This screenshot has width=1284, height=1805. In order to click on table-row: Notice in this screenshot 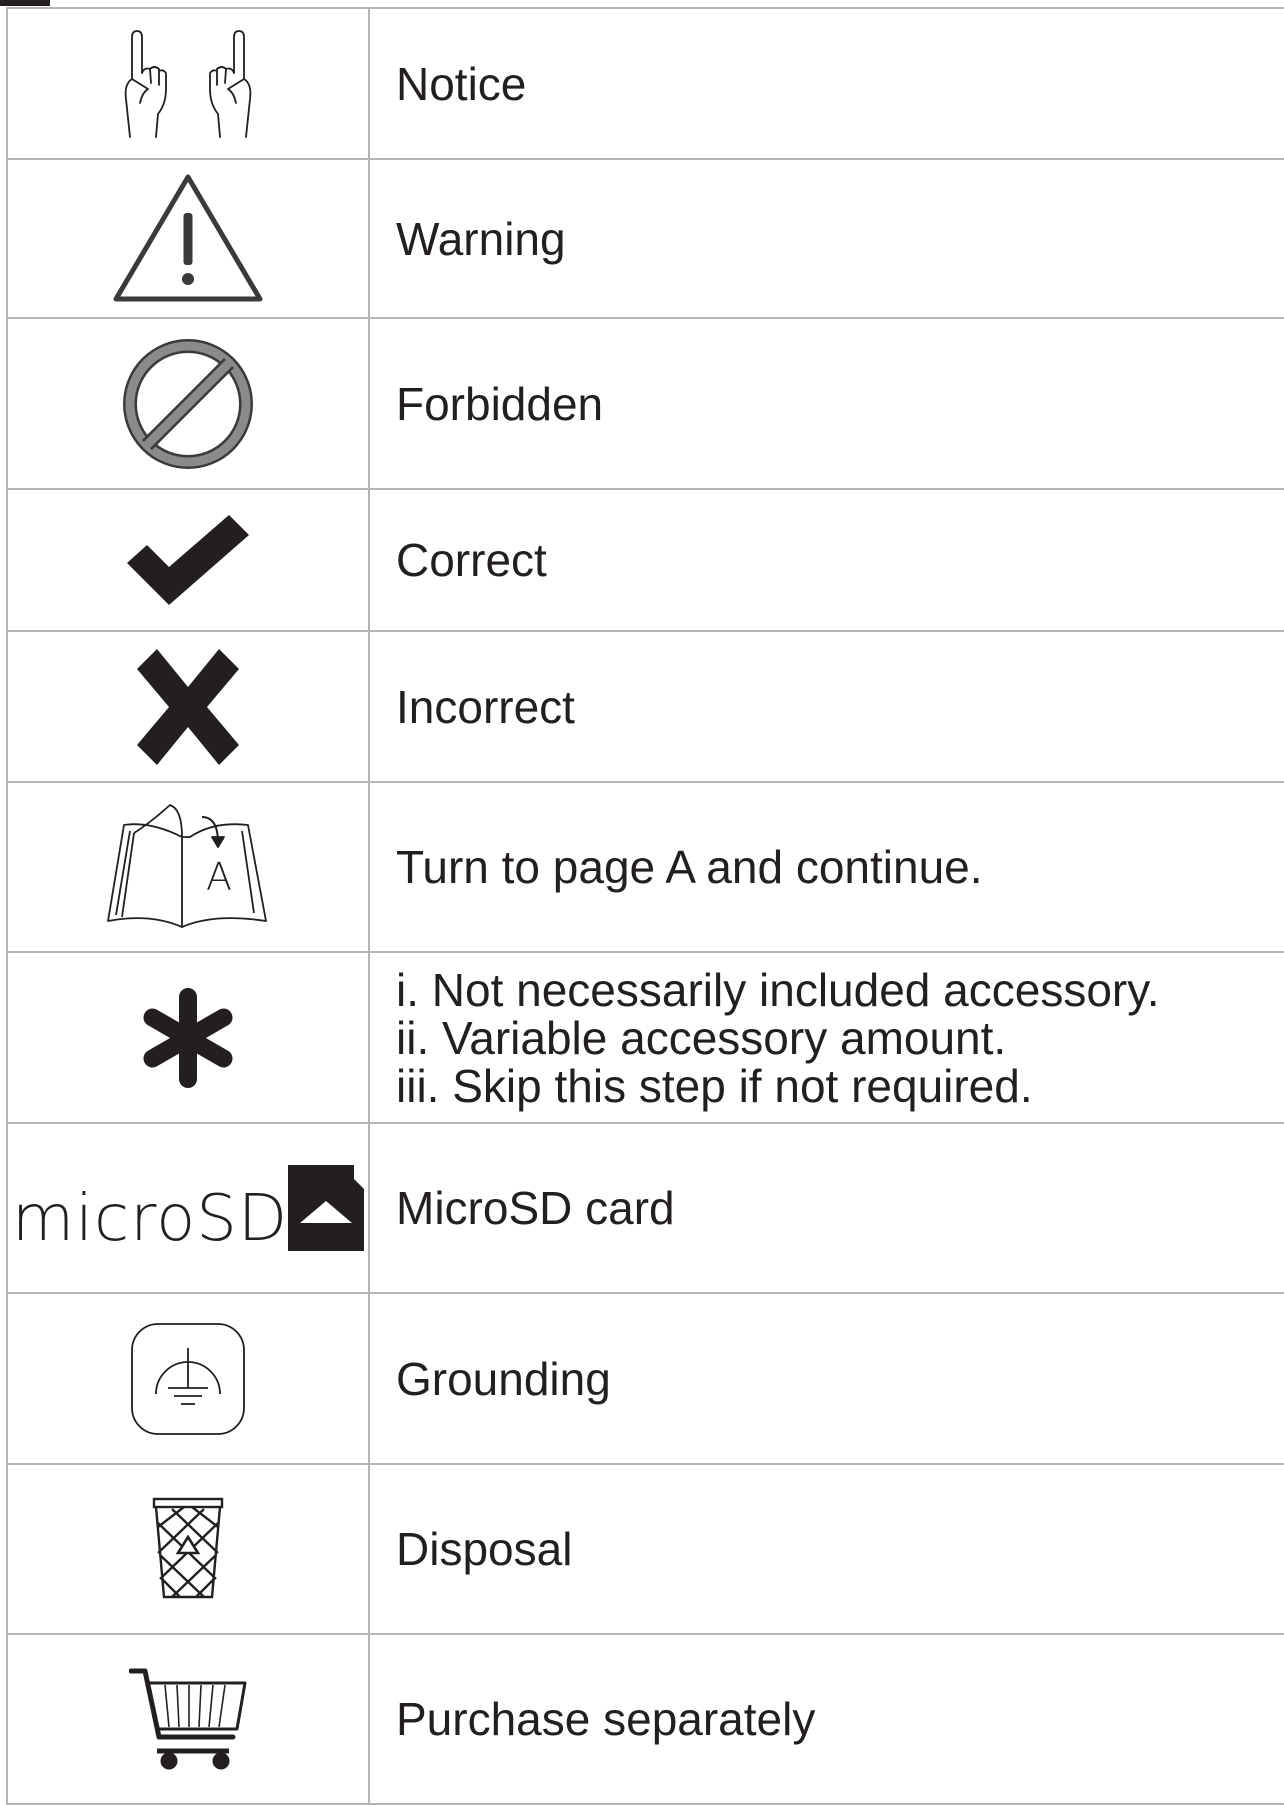, I will do `click(645, 83)`.